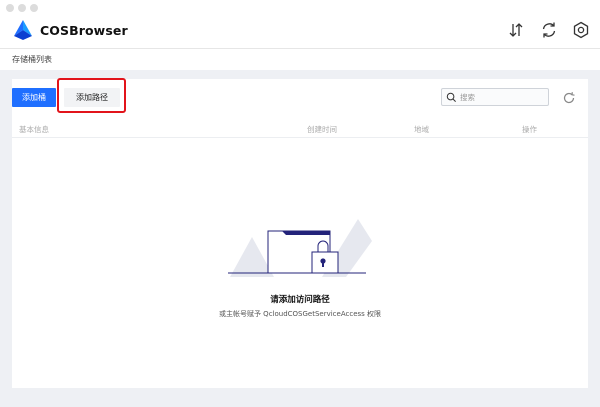 The image size is (600, 407). What do you see at coordinates (495, 97) in the screenshot?
I see `search-input: 搜索` at bounding box center [495, 97].